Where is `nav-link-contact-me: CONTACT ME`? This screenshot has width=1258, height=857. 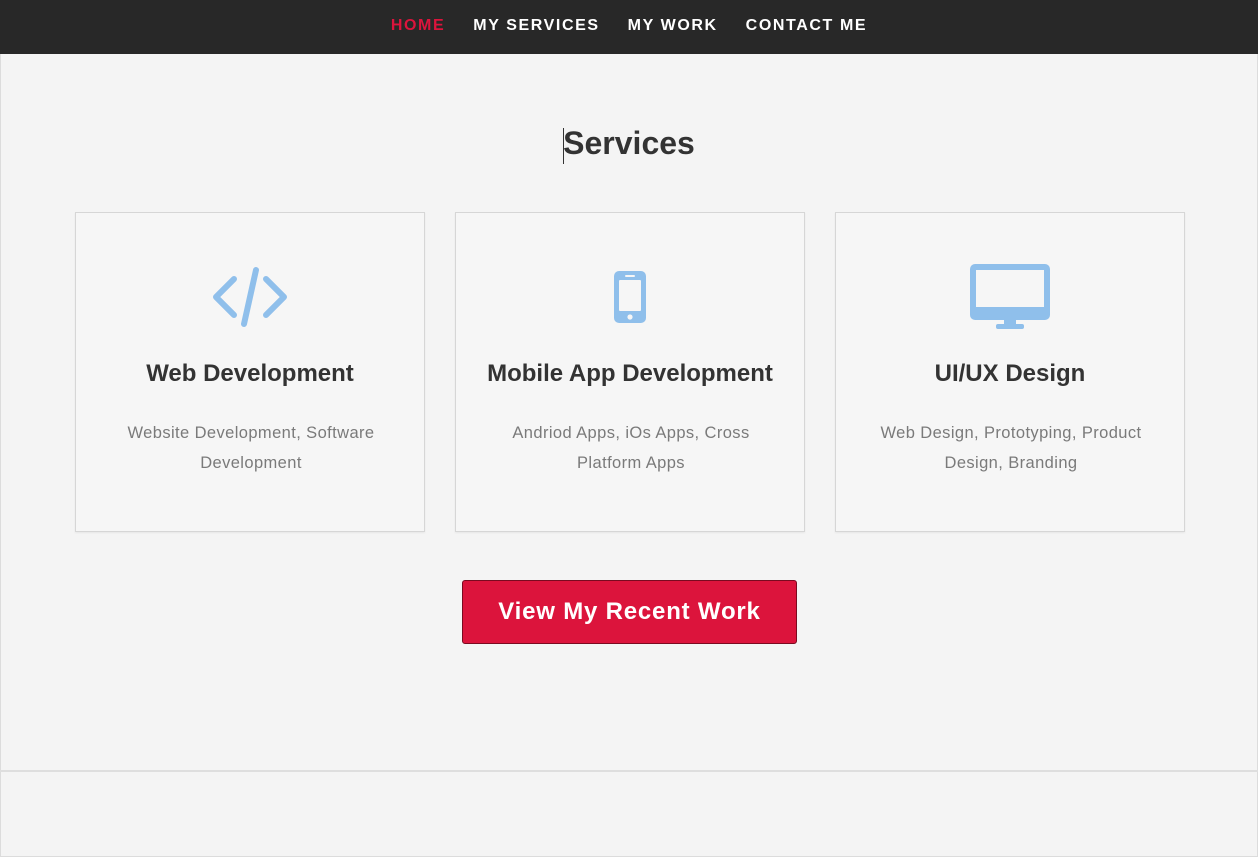 nav-link-contact-me: CONTACT ME is located at coordinates (806, 26).